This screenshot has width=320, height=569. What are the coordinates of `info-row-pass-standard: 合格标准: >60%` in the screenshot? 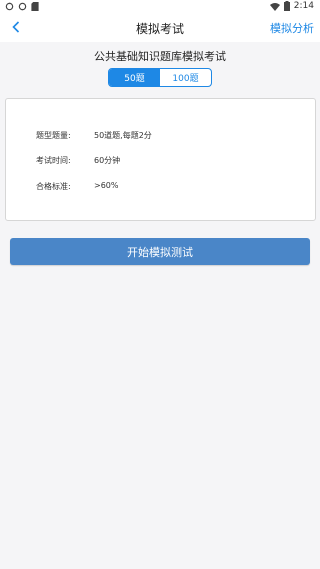 It's located at (77, 186).